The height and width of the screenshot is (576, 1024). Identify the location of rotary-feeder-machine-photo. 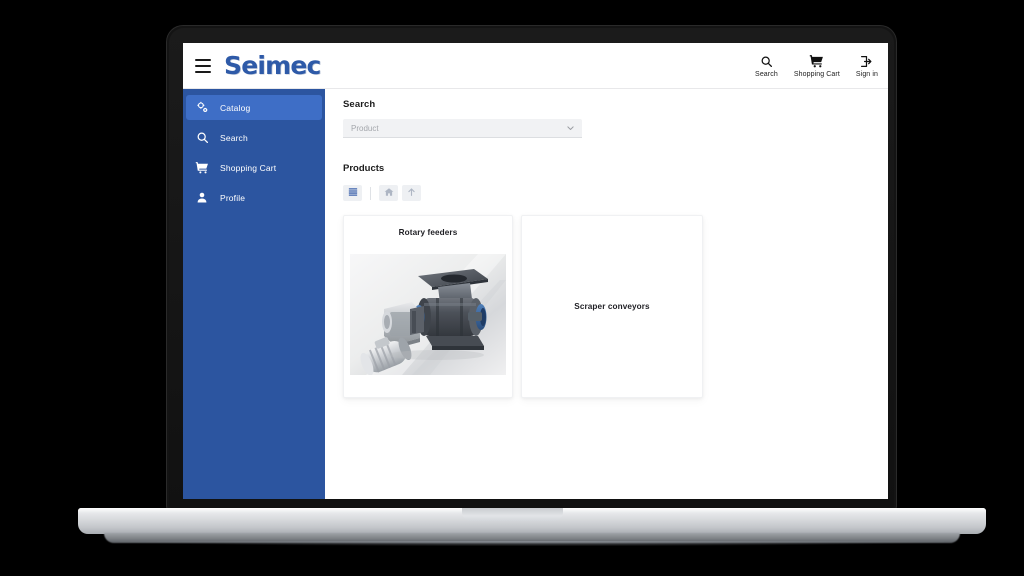
(428, 314).